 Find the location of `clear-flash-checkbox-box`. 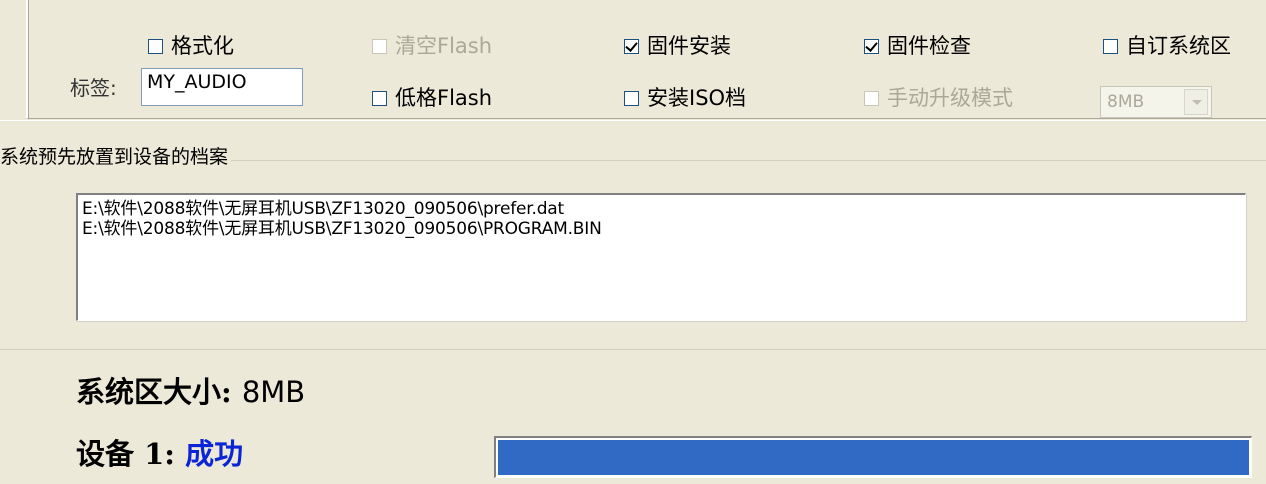

clear-flash-checkbox-box is located at coordinates (379, 46).